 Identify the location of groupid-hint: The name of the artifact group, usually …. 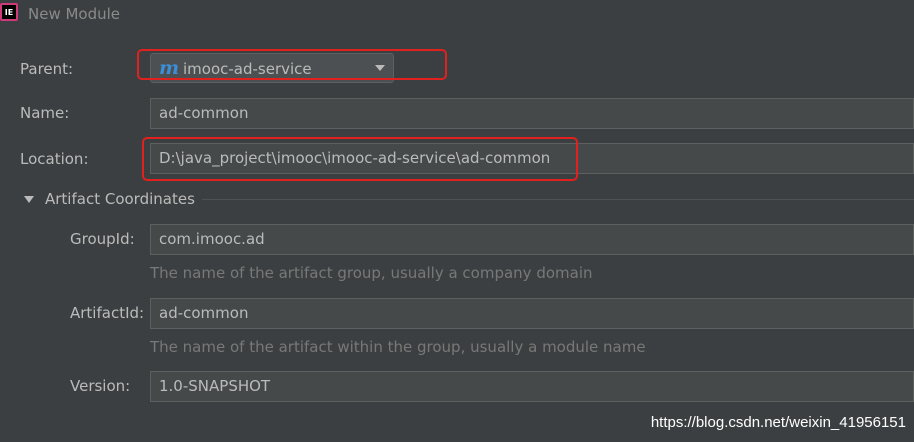
(371, 273).